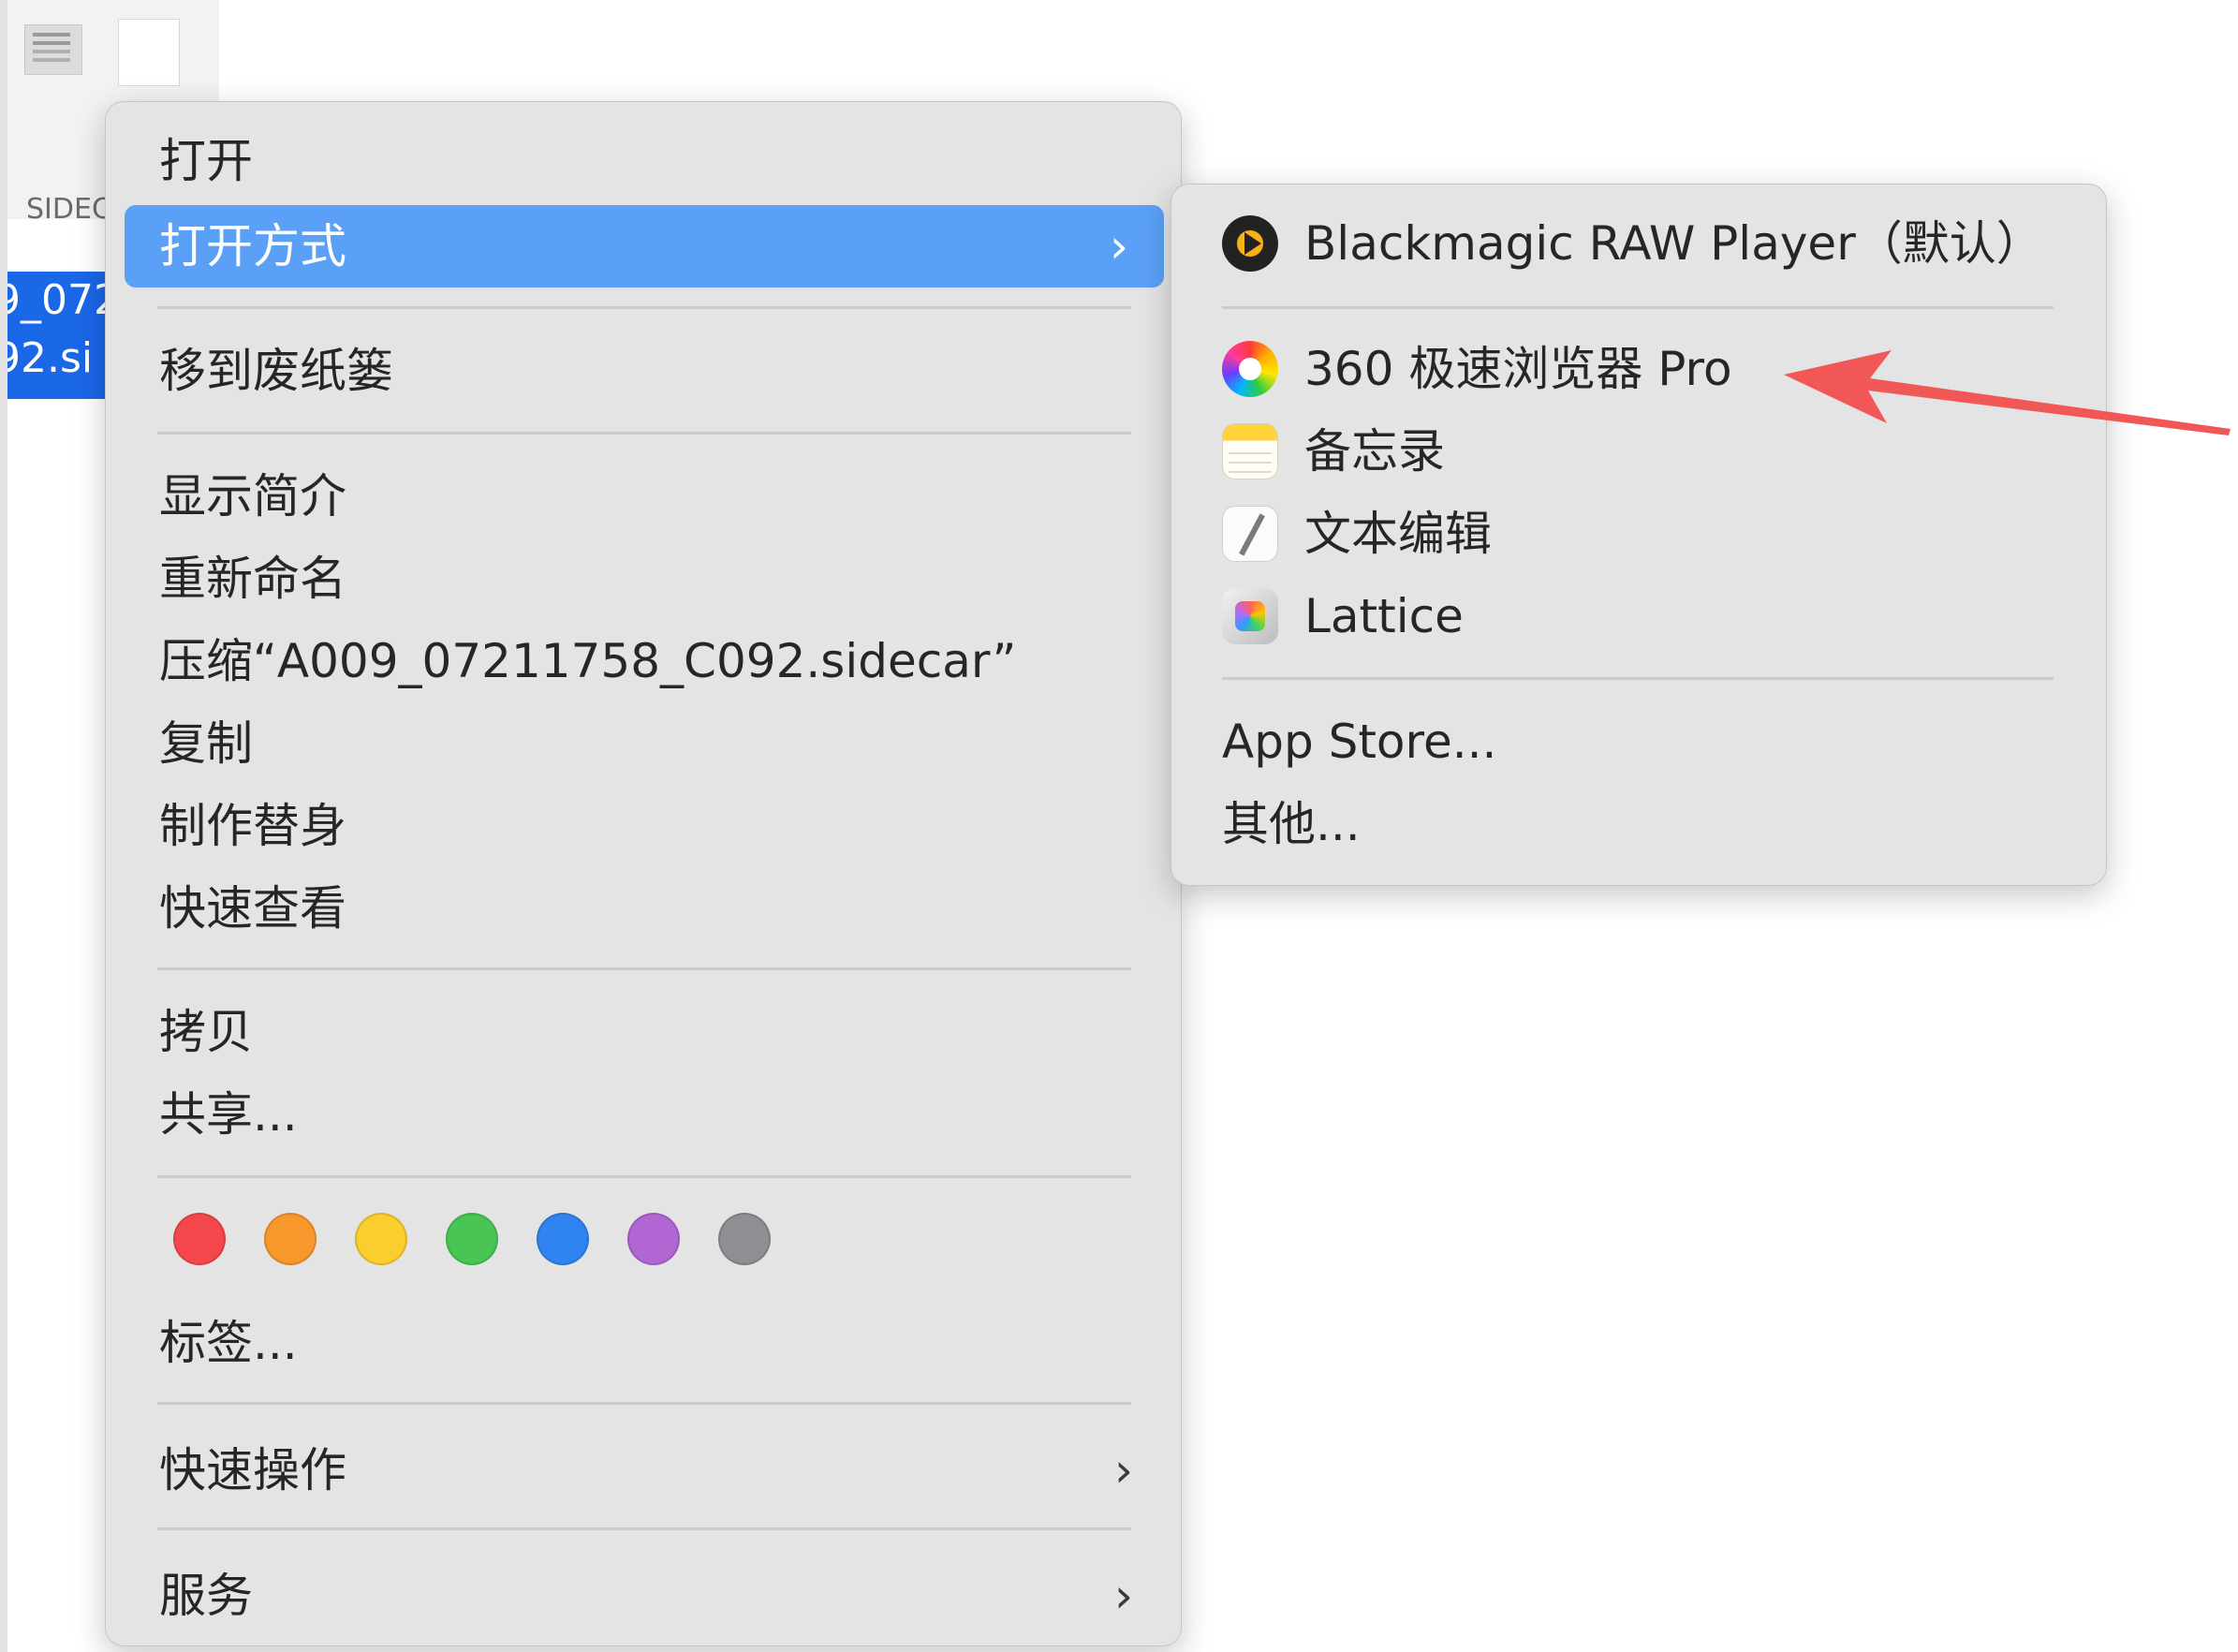 Image resolution: width=2238 pixels, height=1652 pixels. I want to click on tag-purple, so click(653, 1239).